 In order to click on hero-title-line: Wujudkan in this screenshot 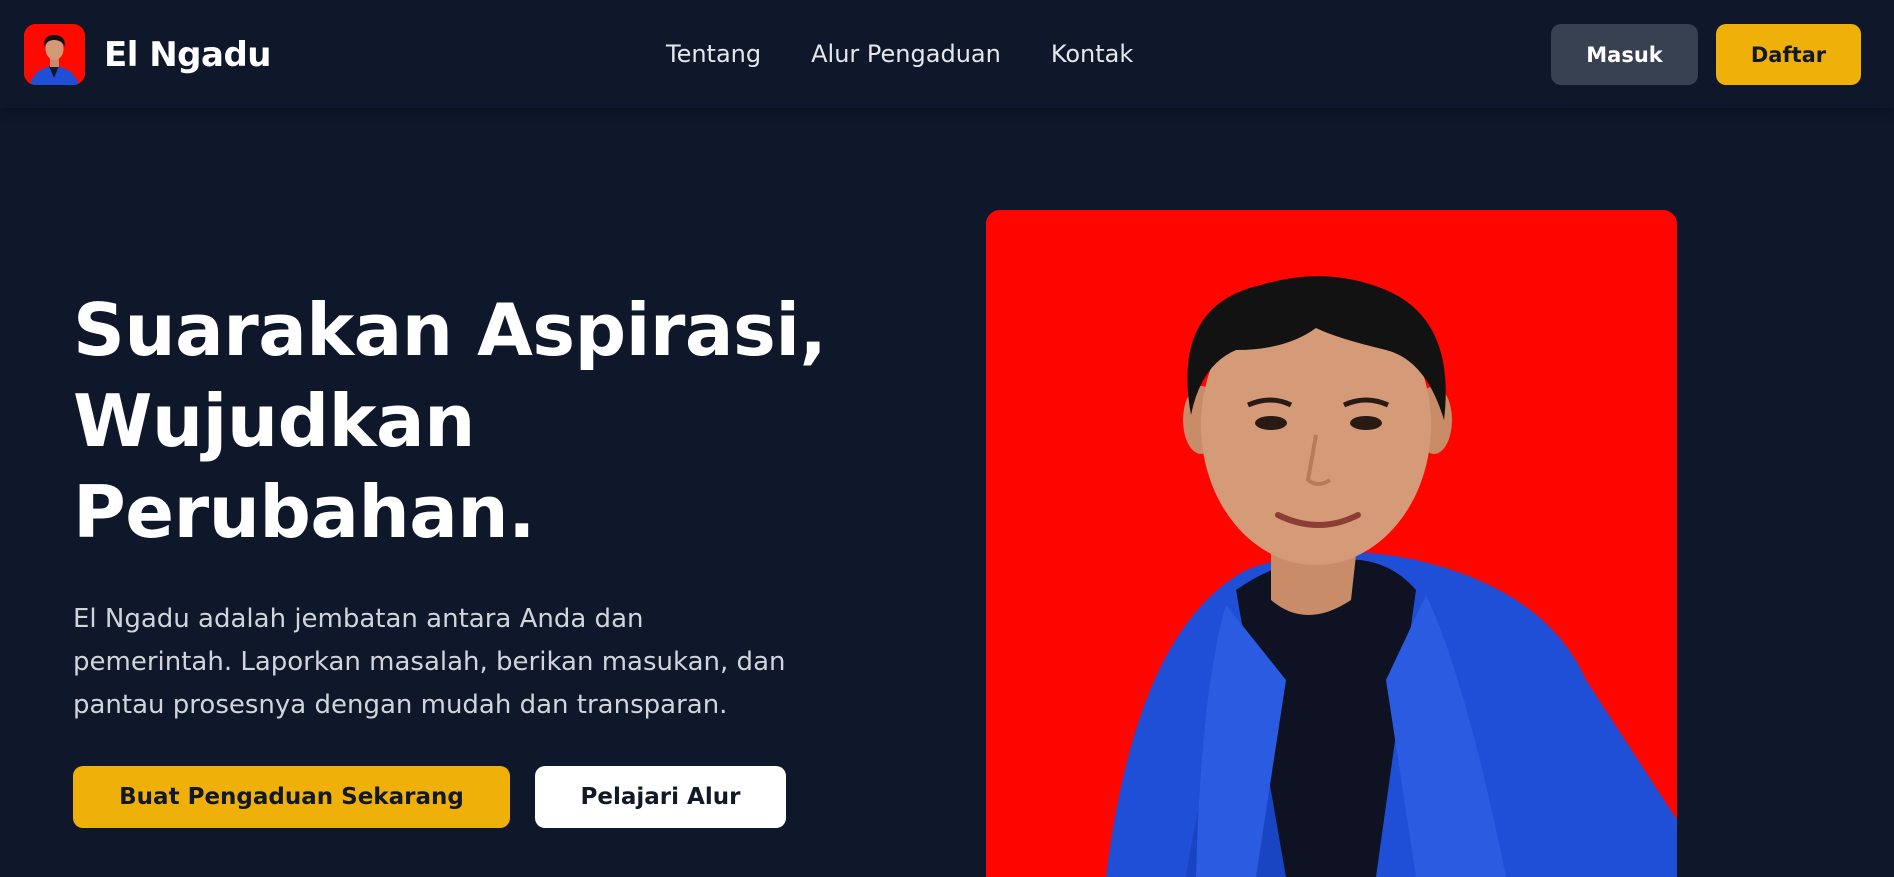, I will do `click(274, 421)`.